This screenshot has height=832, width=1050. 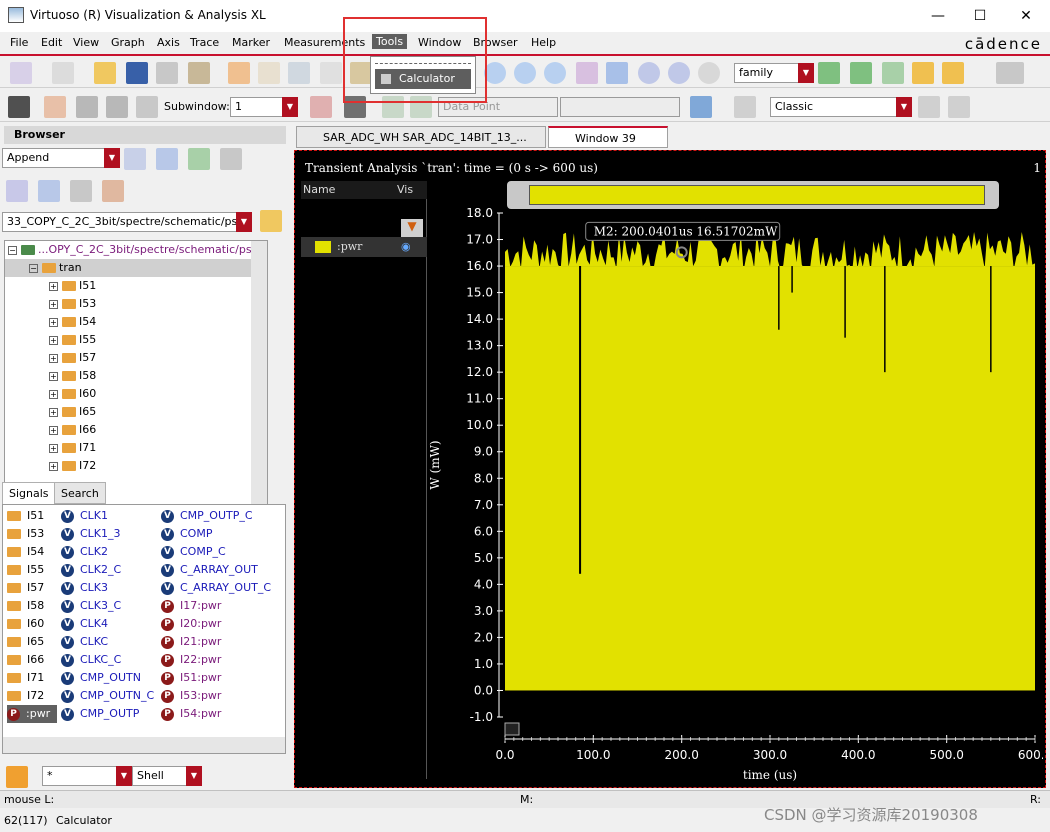 What do you see at coordinates (107, 696) in the screenshot?
I see `signal-item: V CMP_OUTN_C` at bounding box center [107, 696].